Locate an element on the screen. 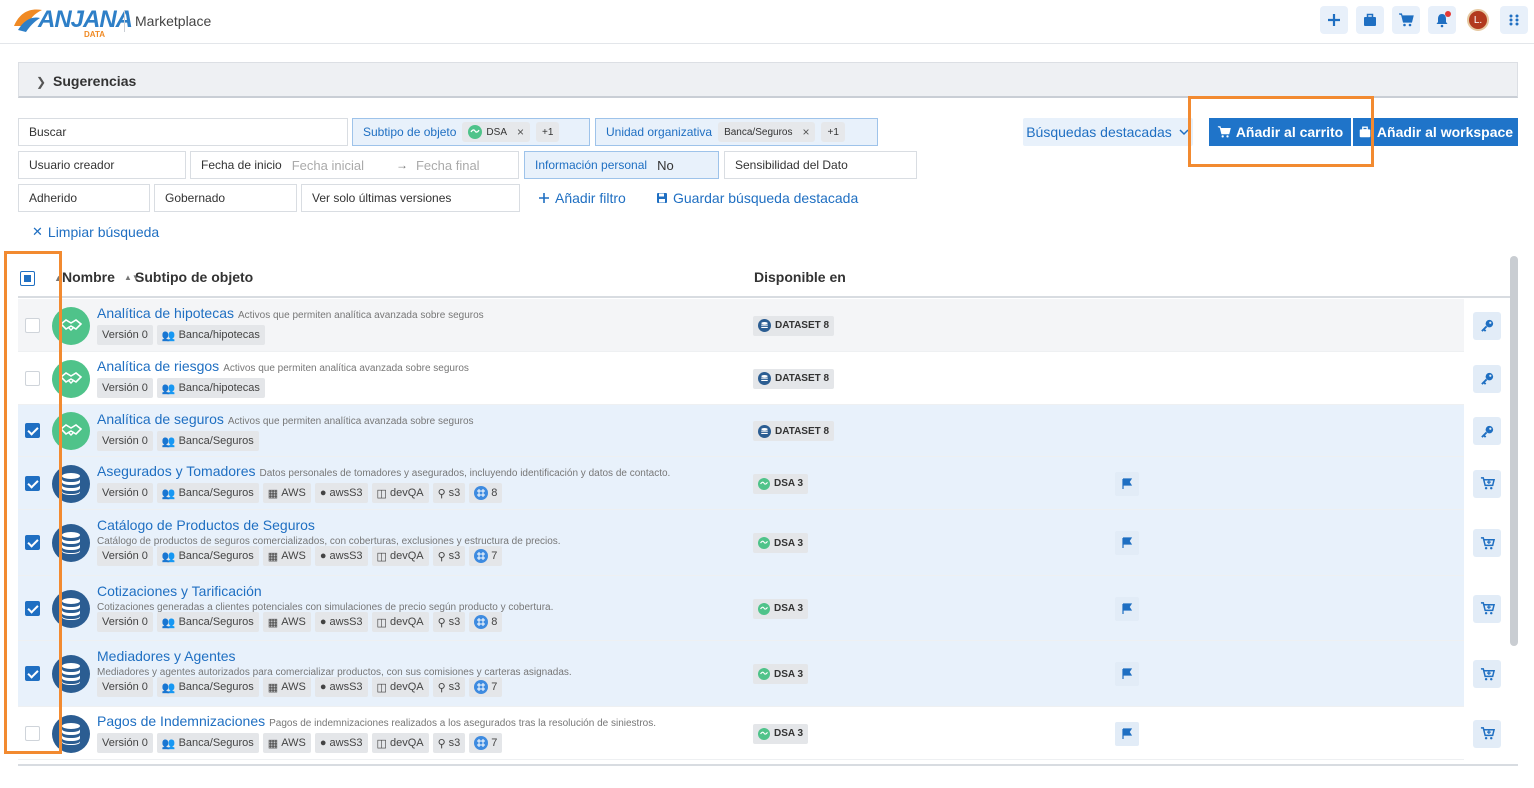 The width and height of the screenshot is (1534, 788). creator-filter: Usuario creador is located at coordinates (102, 165).